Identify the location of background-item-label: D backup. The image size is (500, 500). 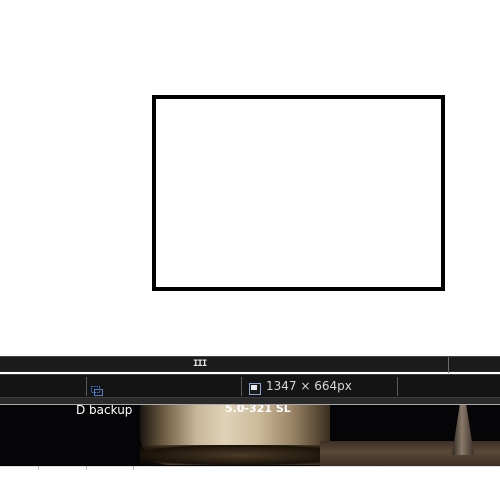
(104, 411).